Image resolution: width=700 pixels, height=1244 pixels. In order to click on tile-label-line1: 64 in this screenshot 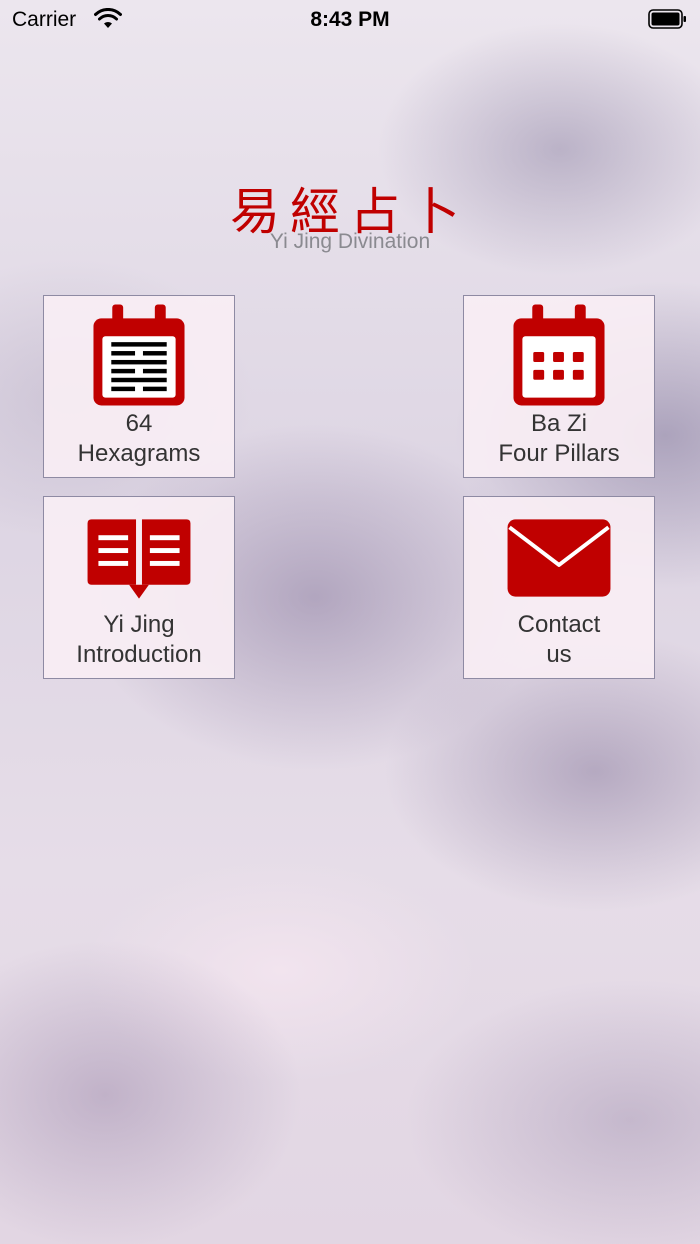, I will do `click(139, 423)`.